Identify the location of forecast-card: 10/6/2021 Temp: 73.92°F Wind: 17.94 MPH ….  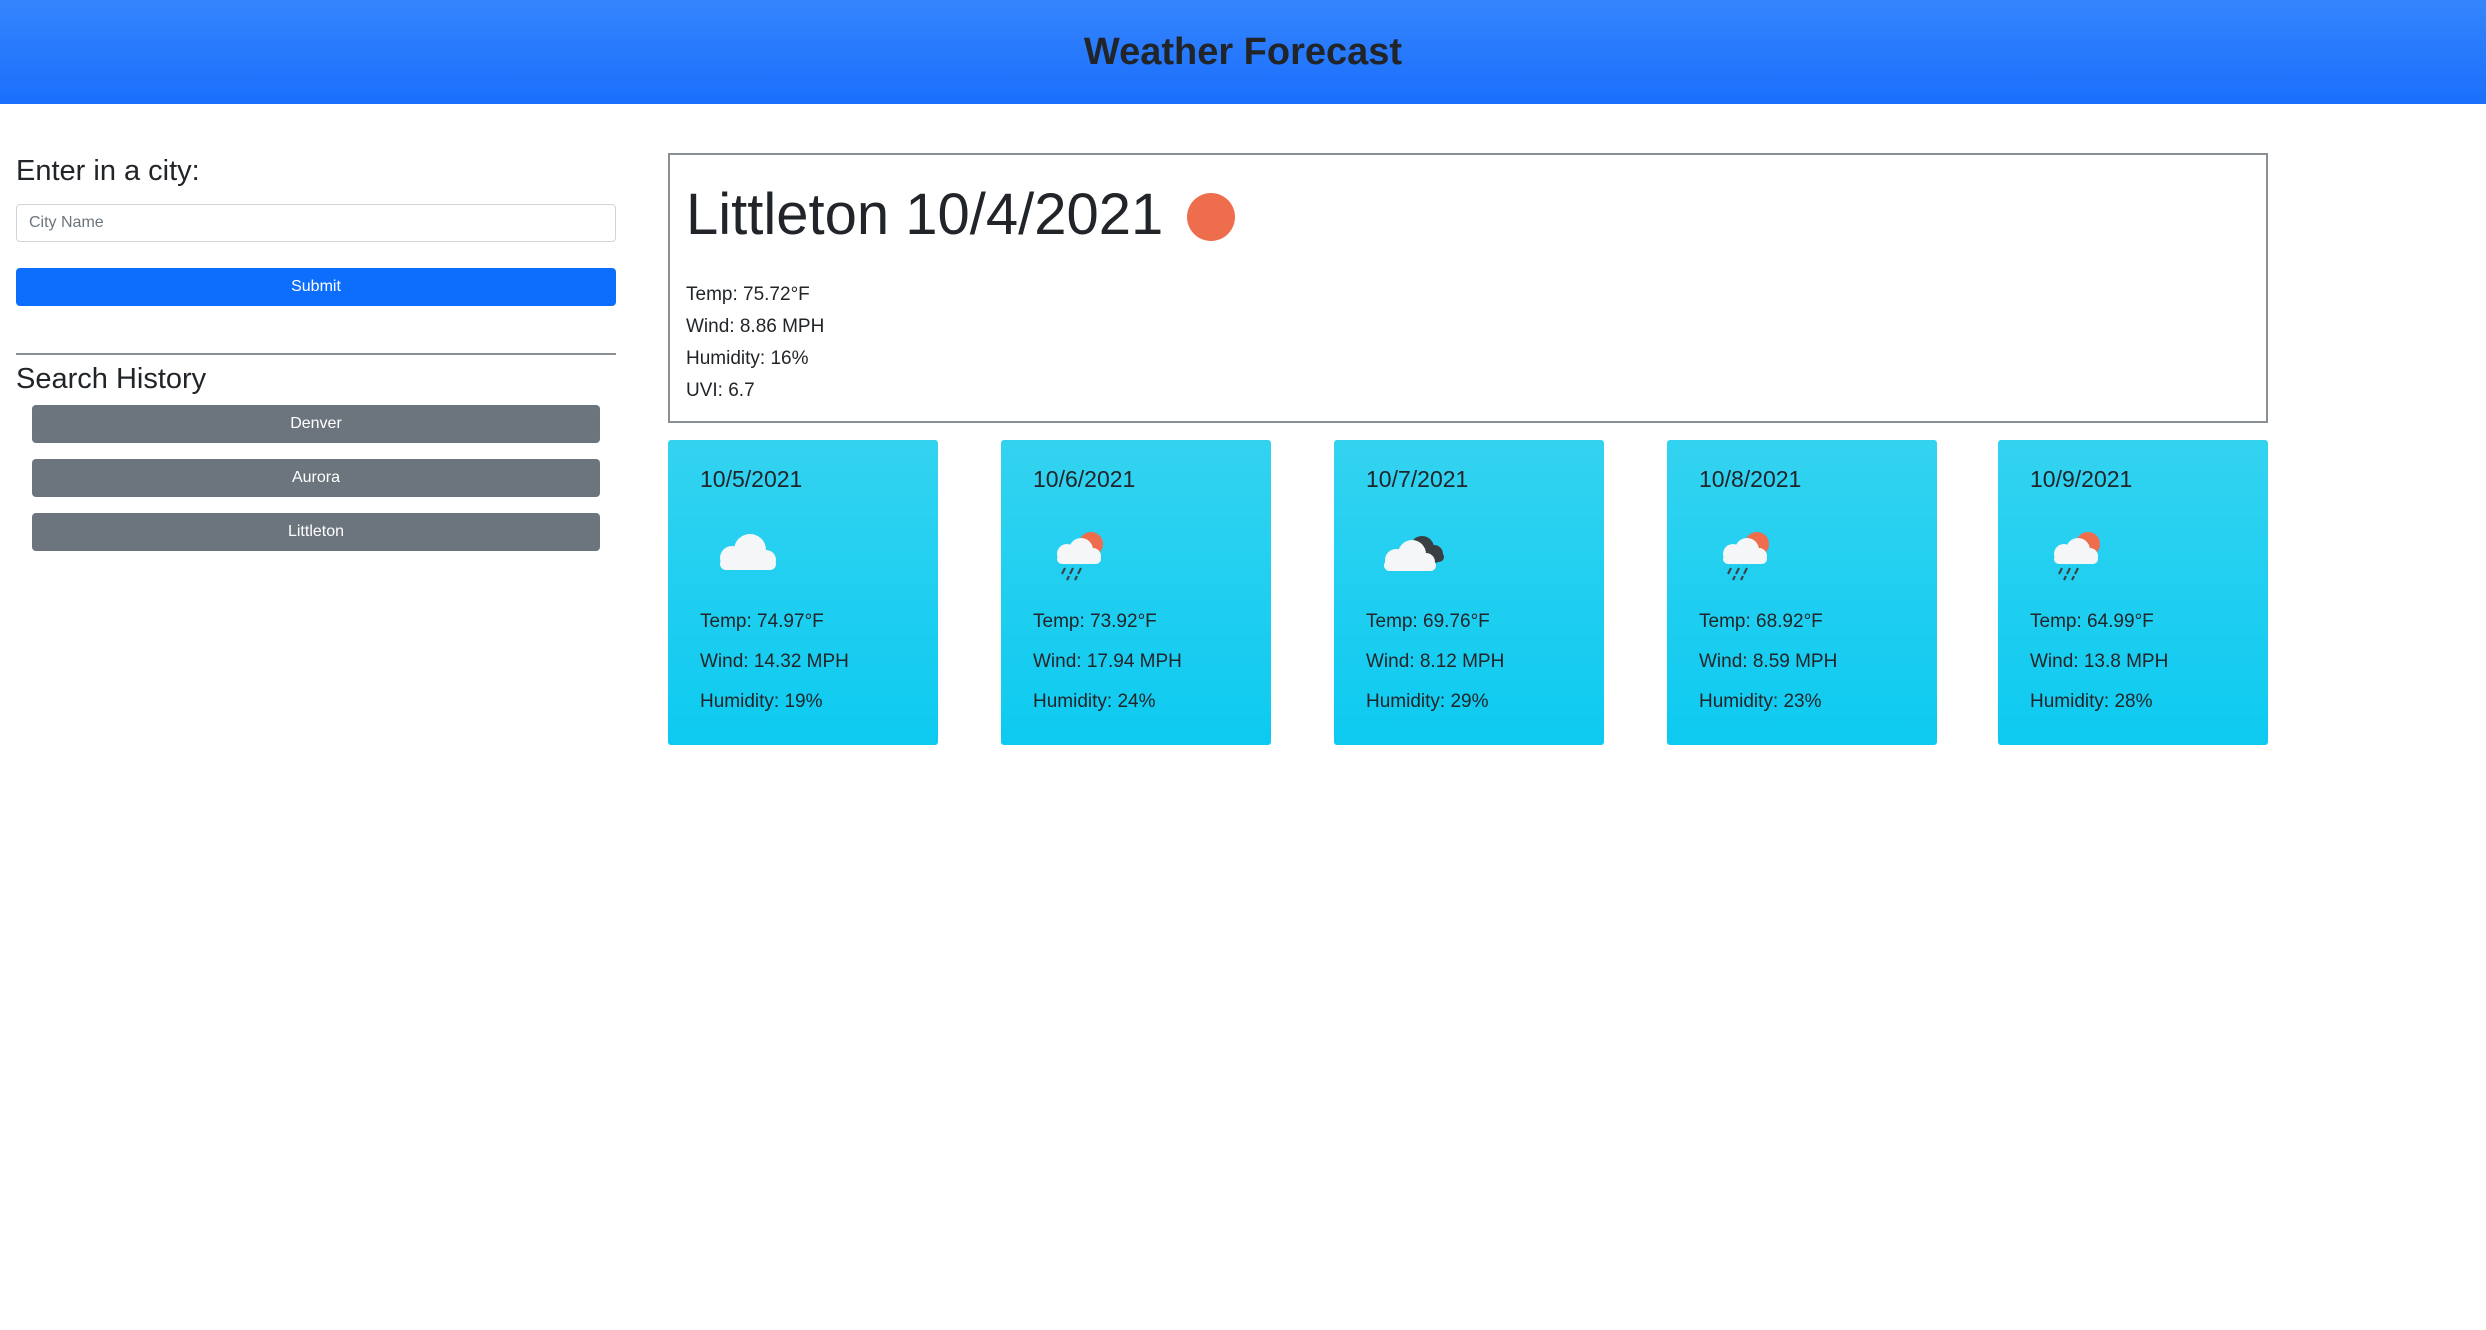
(1136, 592).